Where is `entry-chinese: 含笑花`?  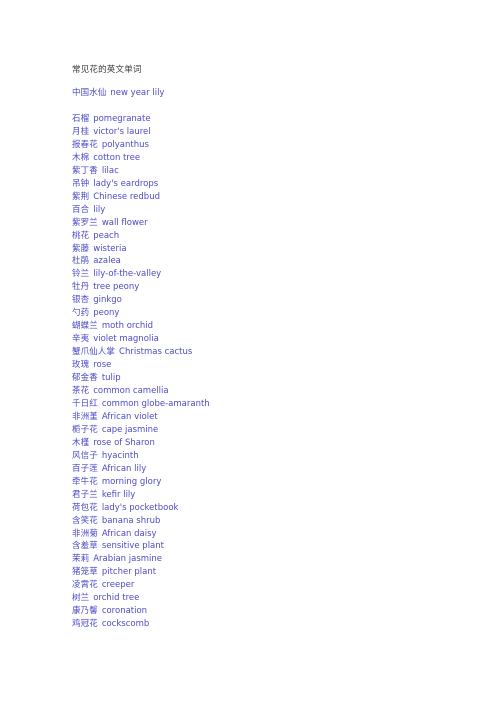 entry-chinese: 含笑花 is located at coordinates (85, 520).